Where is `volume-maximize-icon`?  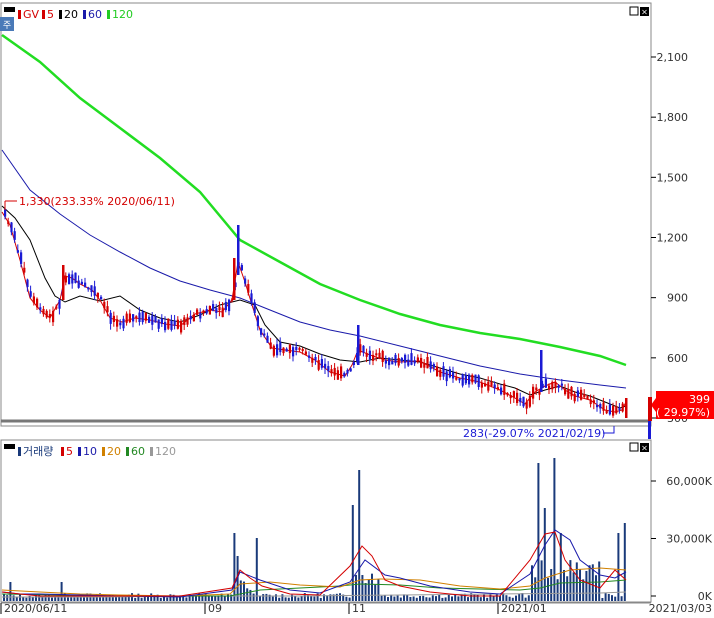
volume-maximize-icon is located at coordinates (634, 447).